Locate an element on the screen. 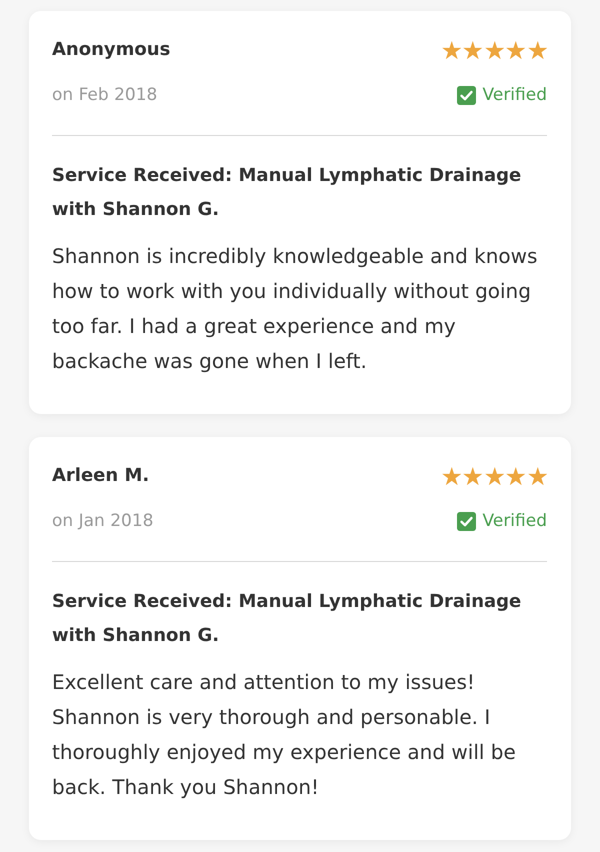 The width and height of the screenshot is (600, 852). review-date: on Feb 2018 is located at coordinates (105, 95).